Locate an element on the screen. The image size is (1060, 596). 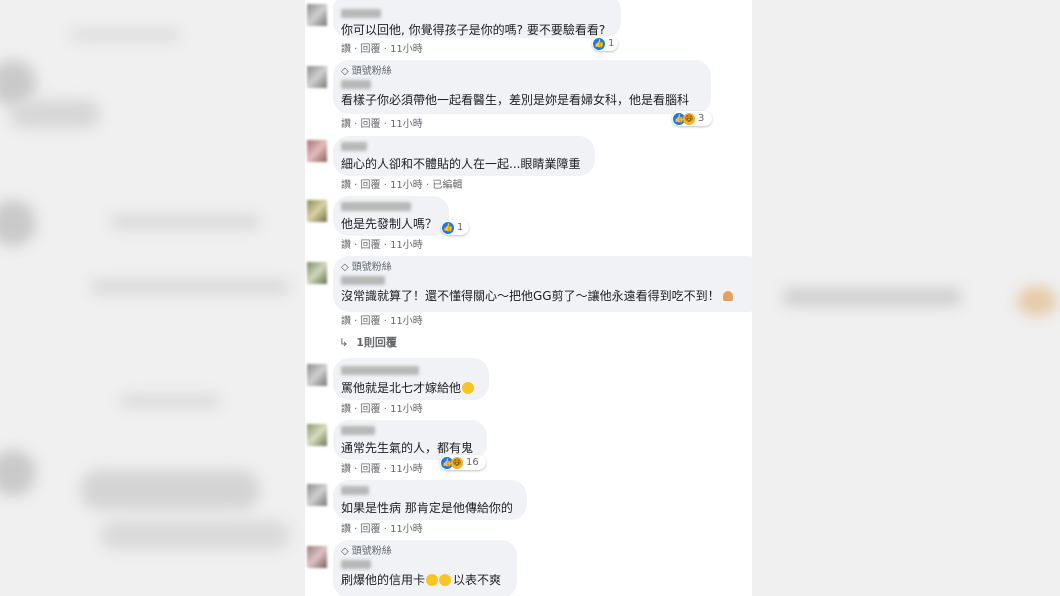
reply-arrow-icon: ↳ is located at coordinates (344, 342).